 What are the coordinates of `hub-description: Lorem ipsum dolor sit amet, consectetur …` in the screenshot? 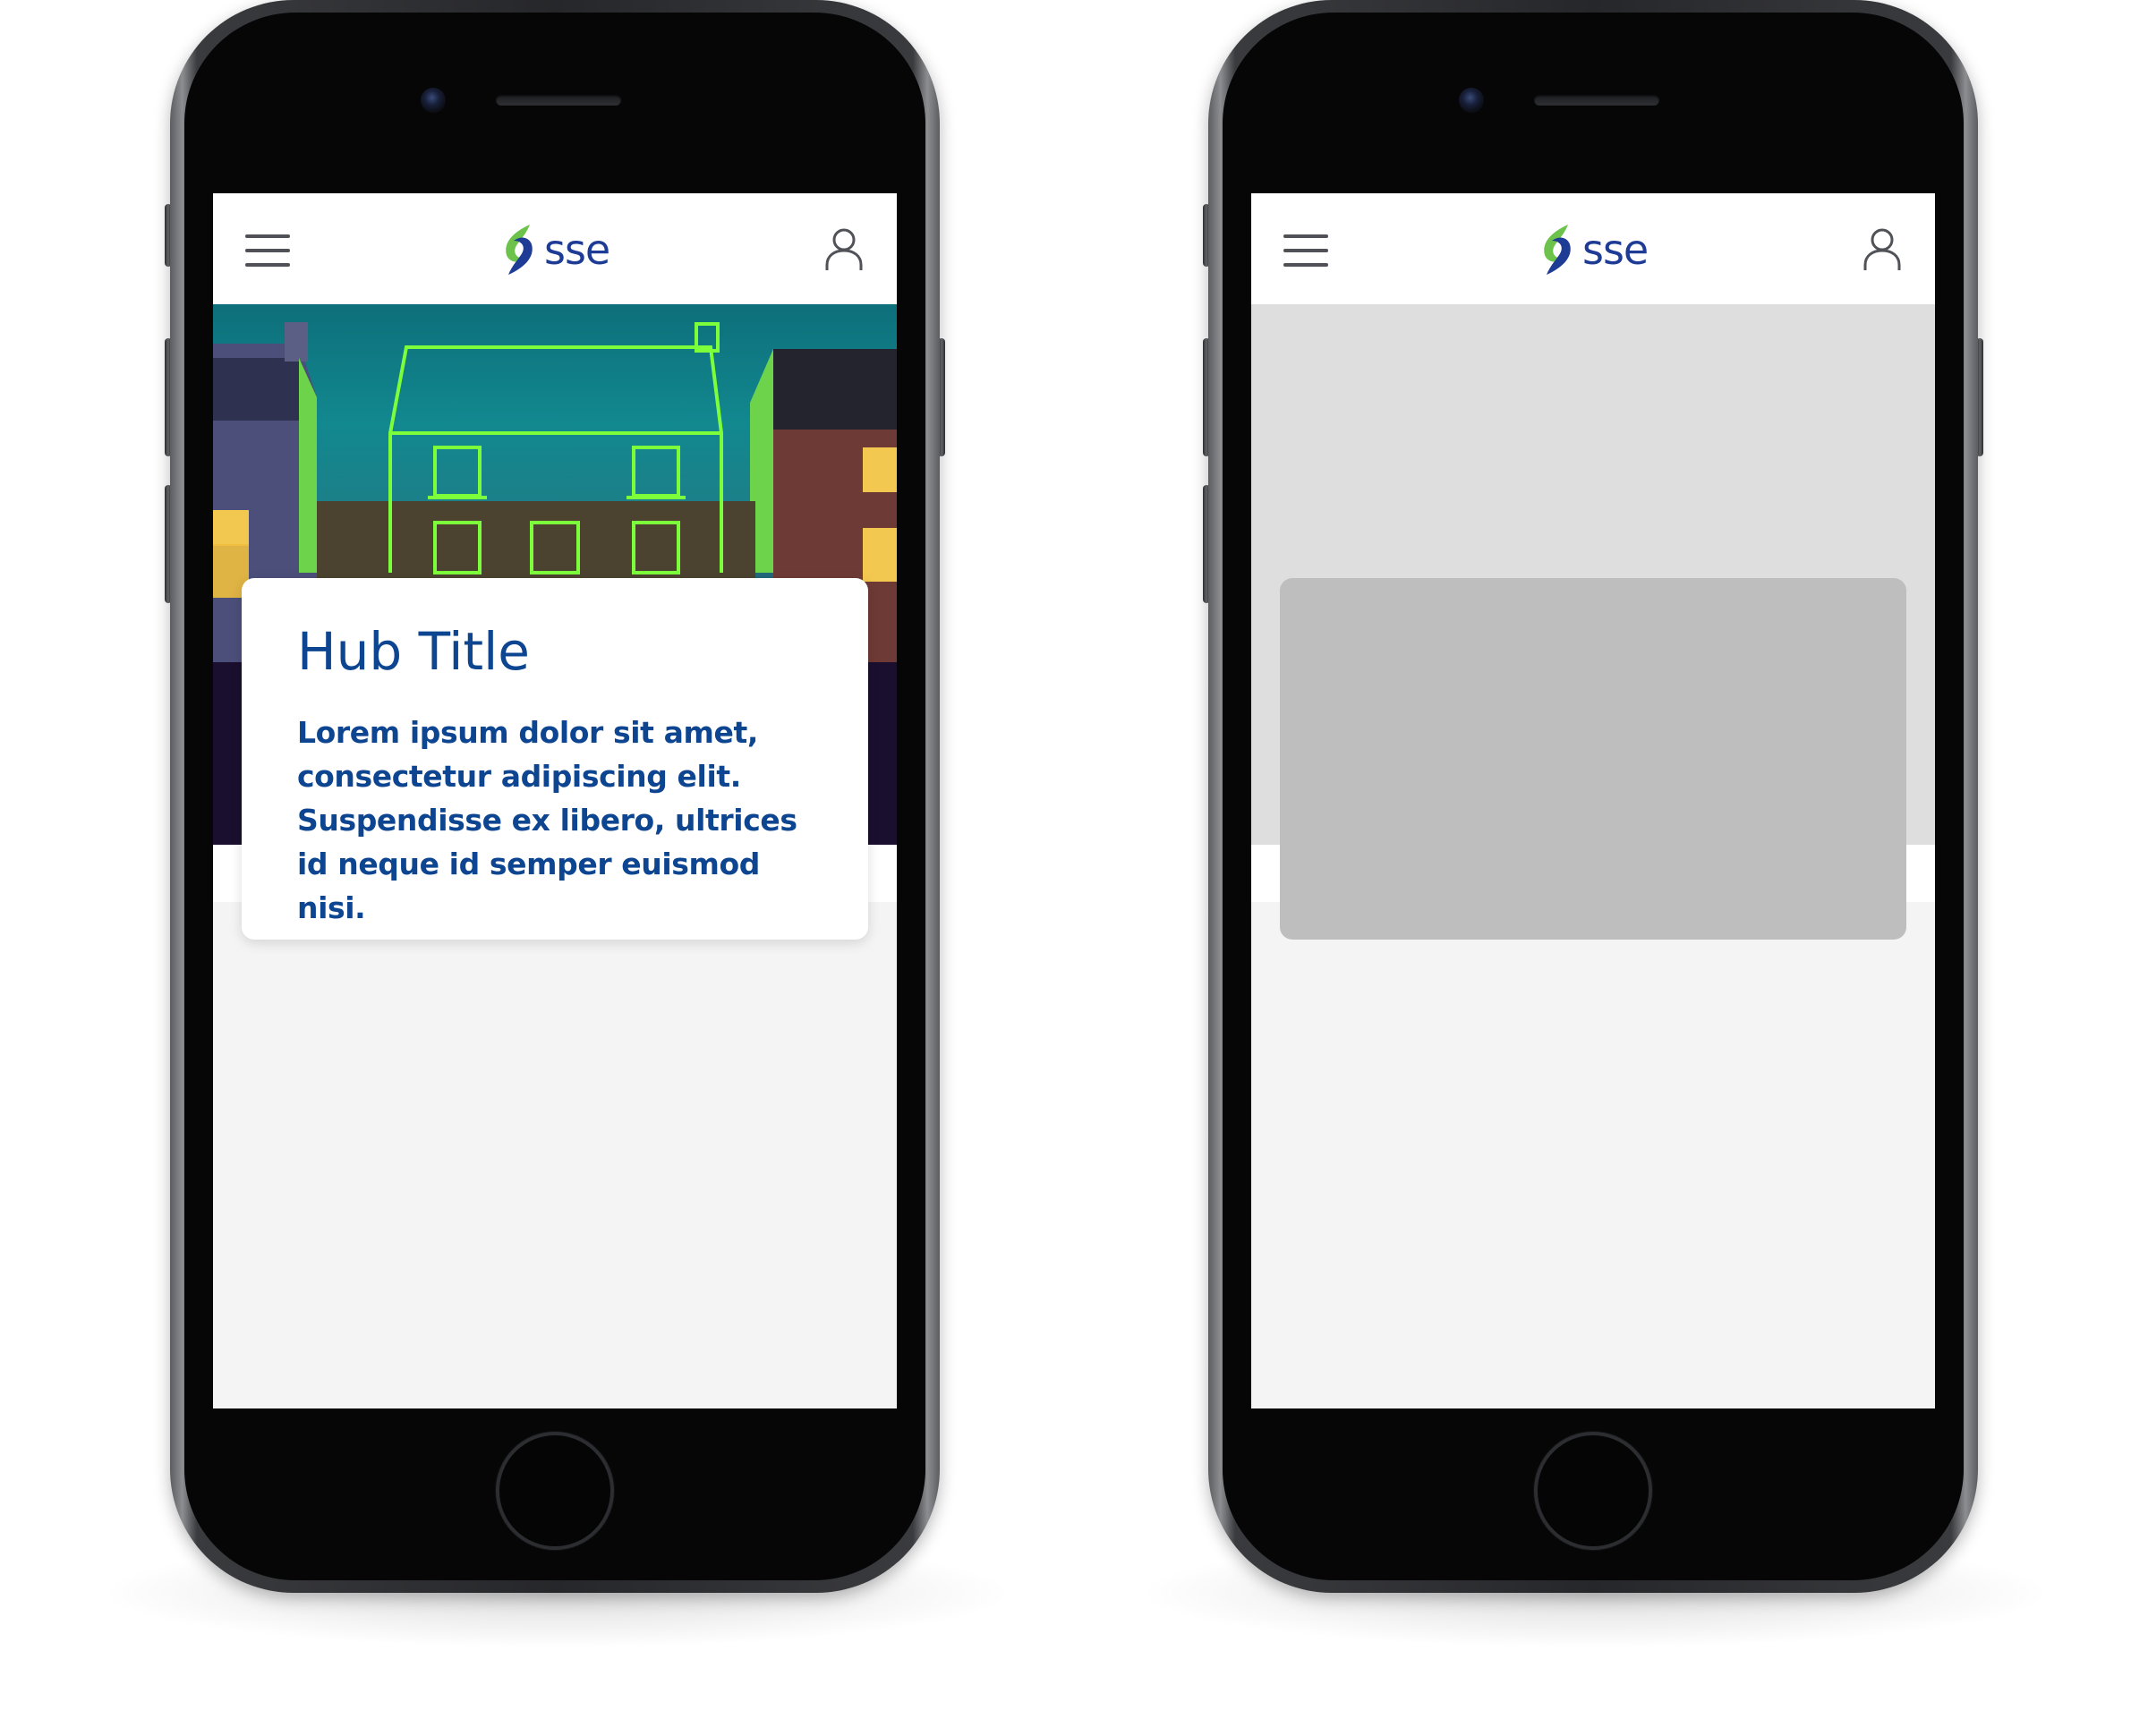 It's located at (547, 819).